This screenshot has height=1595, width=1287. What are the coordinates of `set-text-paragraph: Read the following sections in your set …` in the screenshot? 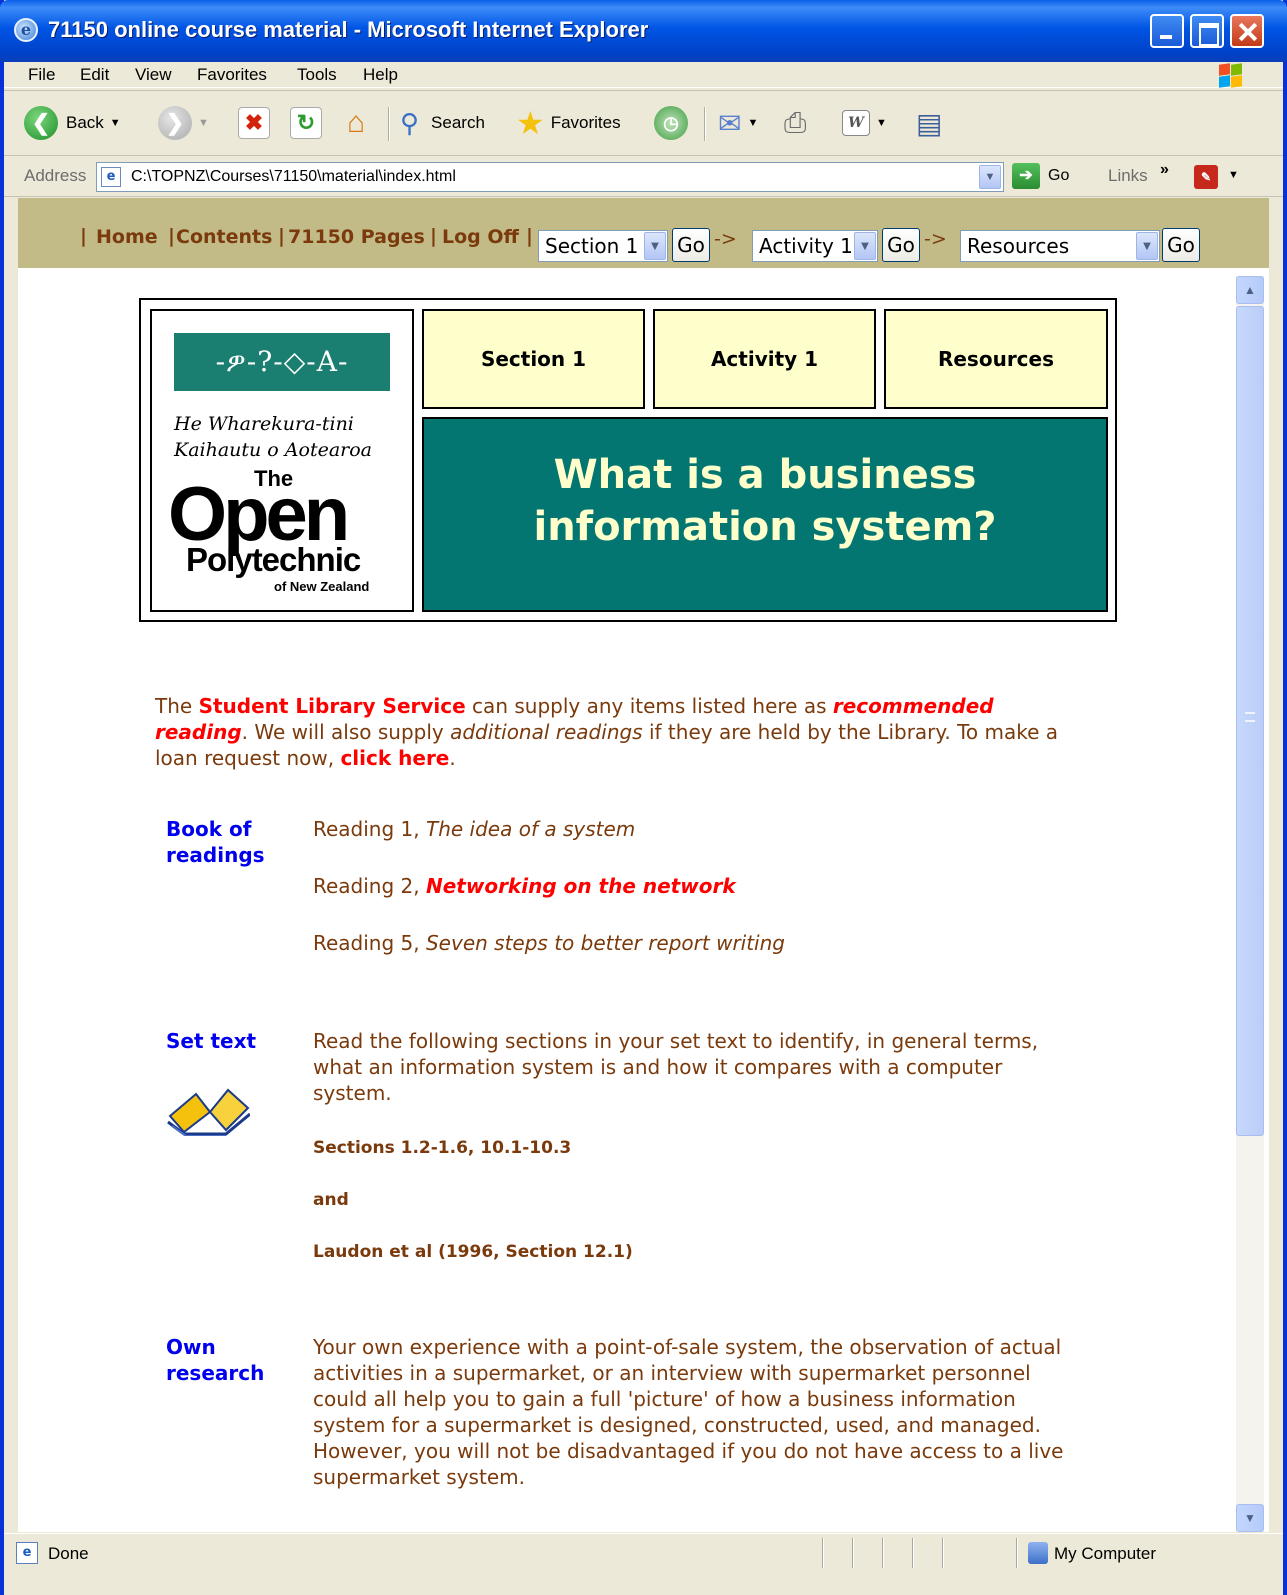 It's located at (676, 1067).